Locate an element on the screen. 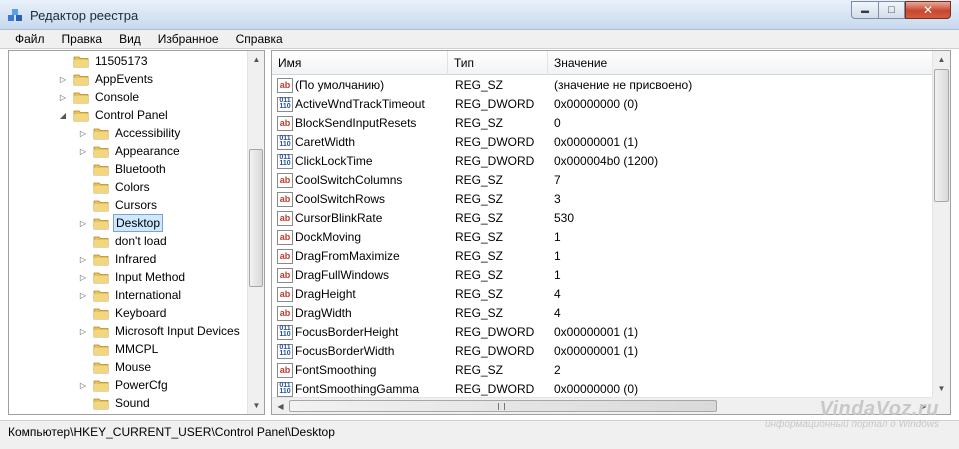  tree-item: don't load is located at coordinates (124, 241).